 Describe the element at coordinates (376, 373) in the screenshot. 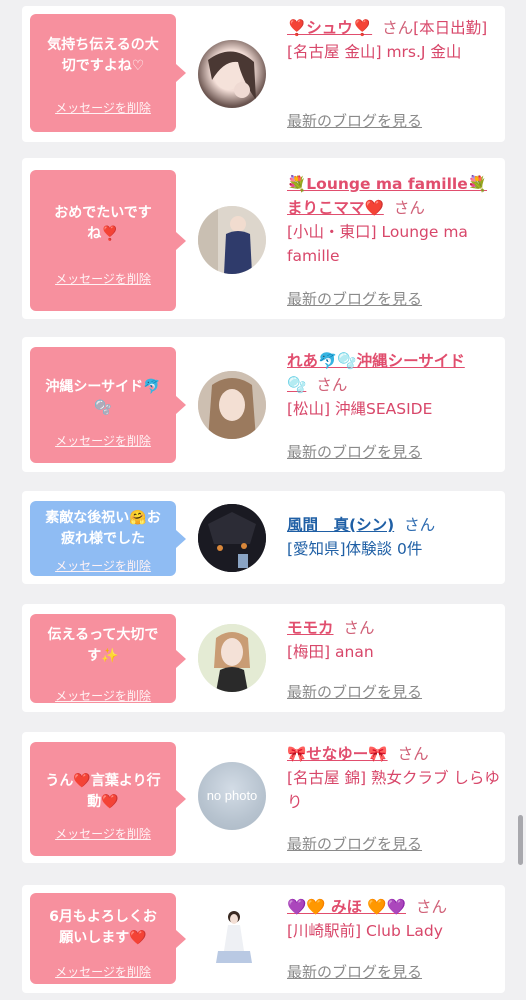

I see `cast-name-link: れあ🐬🫧沖縄シーサイド 🫧` at that location.